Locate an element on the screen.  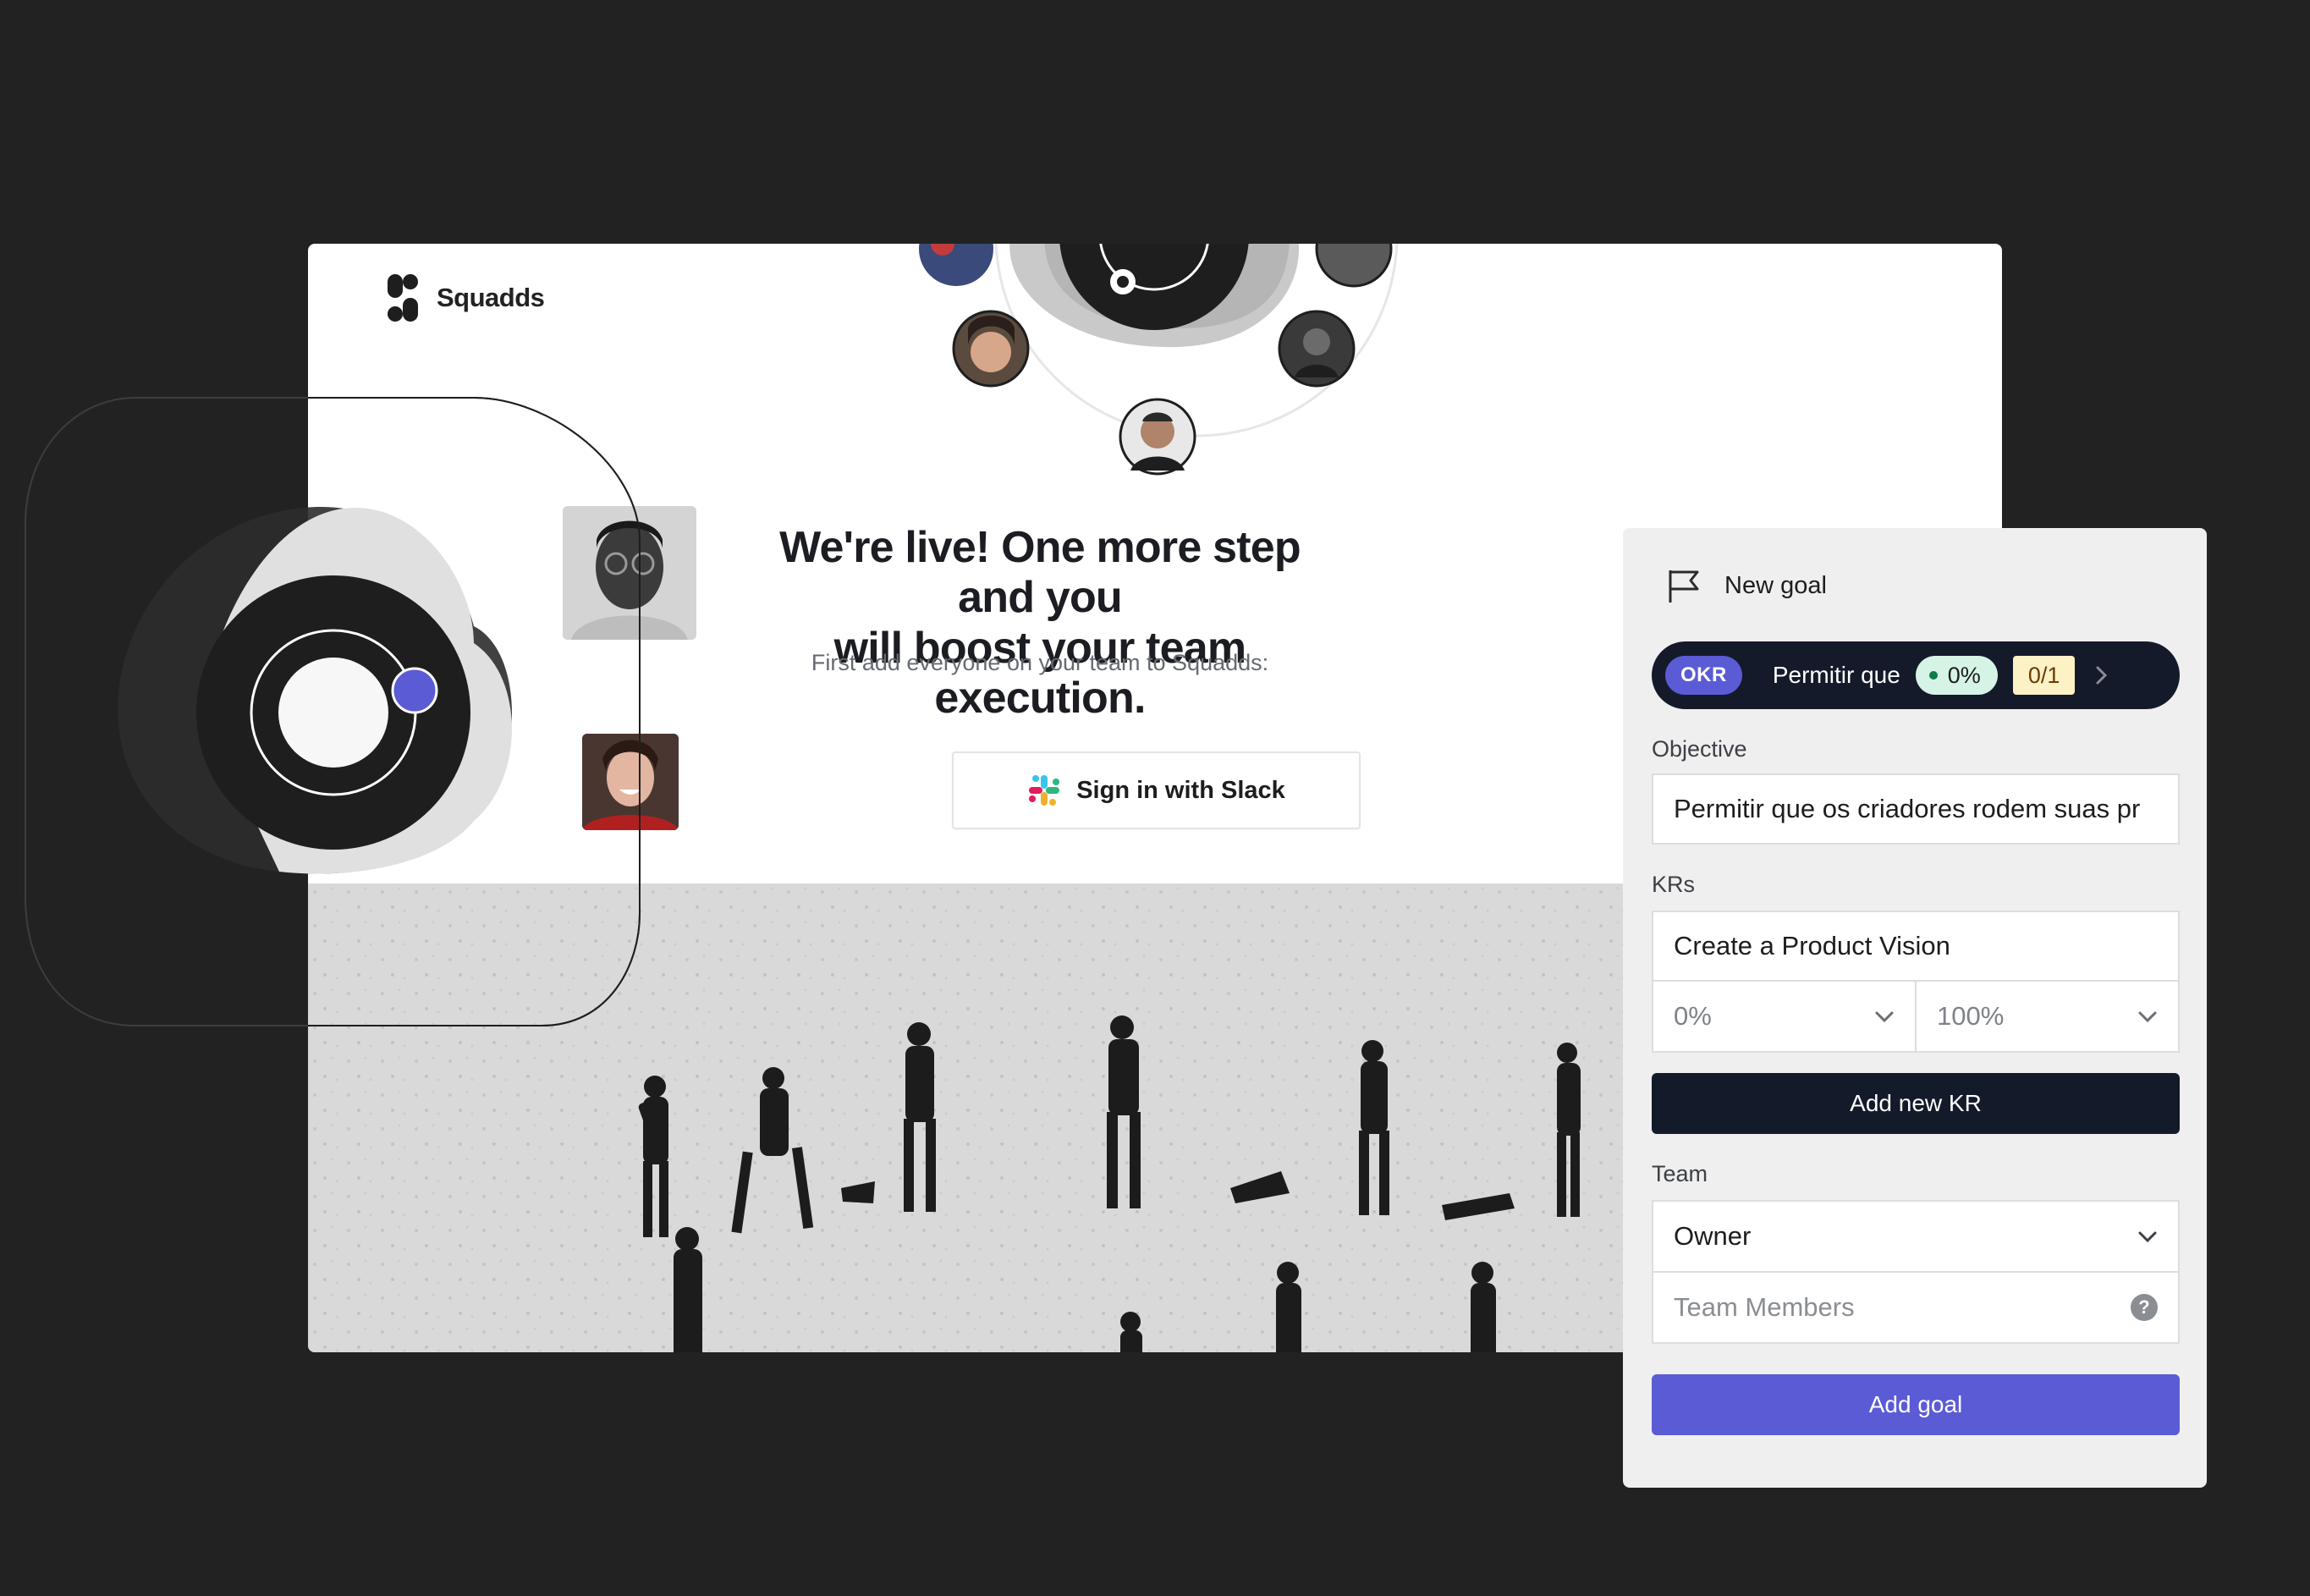
kr-range-selects: 0% 100% is located at coordinates (1916, 1017).